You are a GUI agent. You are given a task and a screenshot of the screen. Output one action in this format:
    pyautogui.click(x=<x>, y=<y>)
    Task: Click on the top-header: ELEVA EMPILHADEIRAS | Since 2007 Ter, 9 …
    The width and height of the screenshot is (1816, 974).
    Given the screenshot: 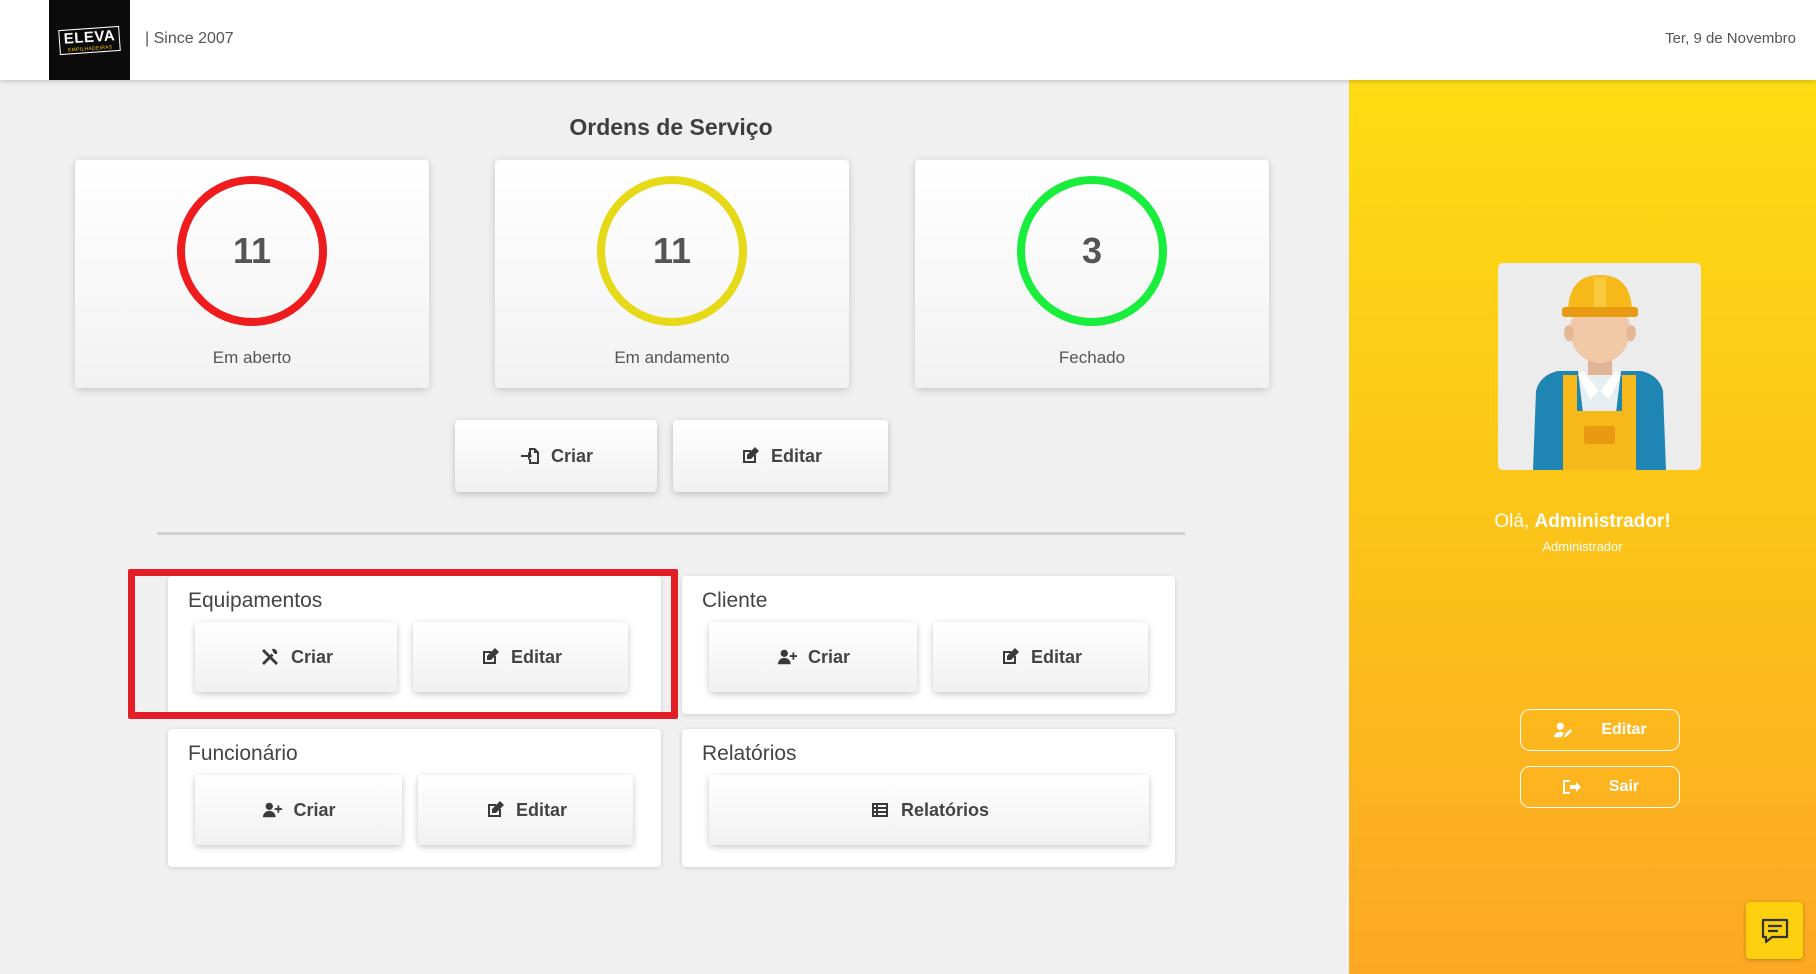 What is the action you would take?
    pyautogui.click(x=908, y=40)
    